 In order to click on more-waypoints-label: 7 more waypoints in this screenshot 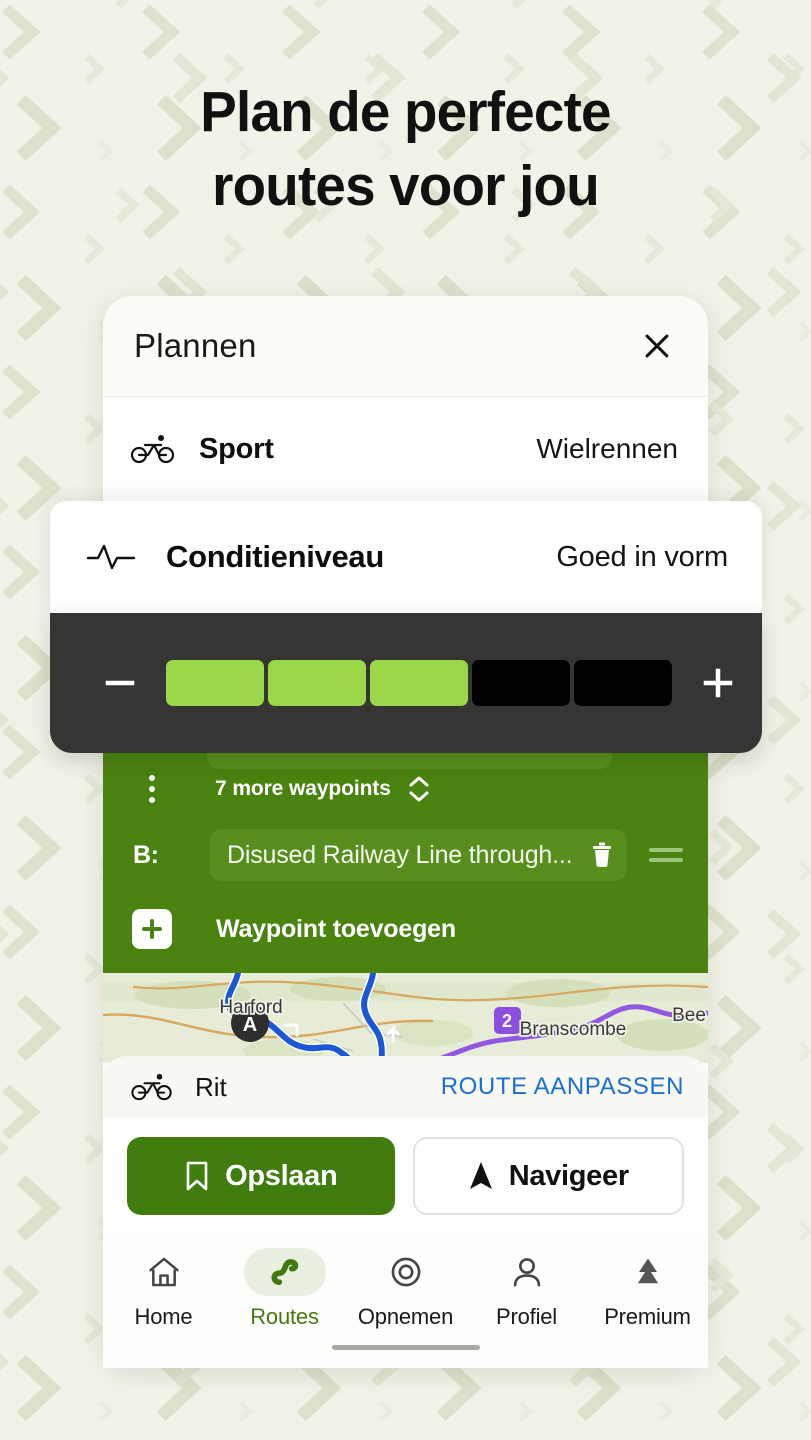, I will do `click(303, 788)`.